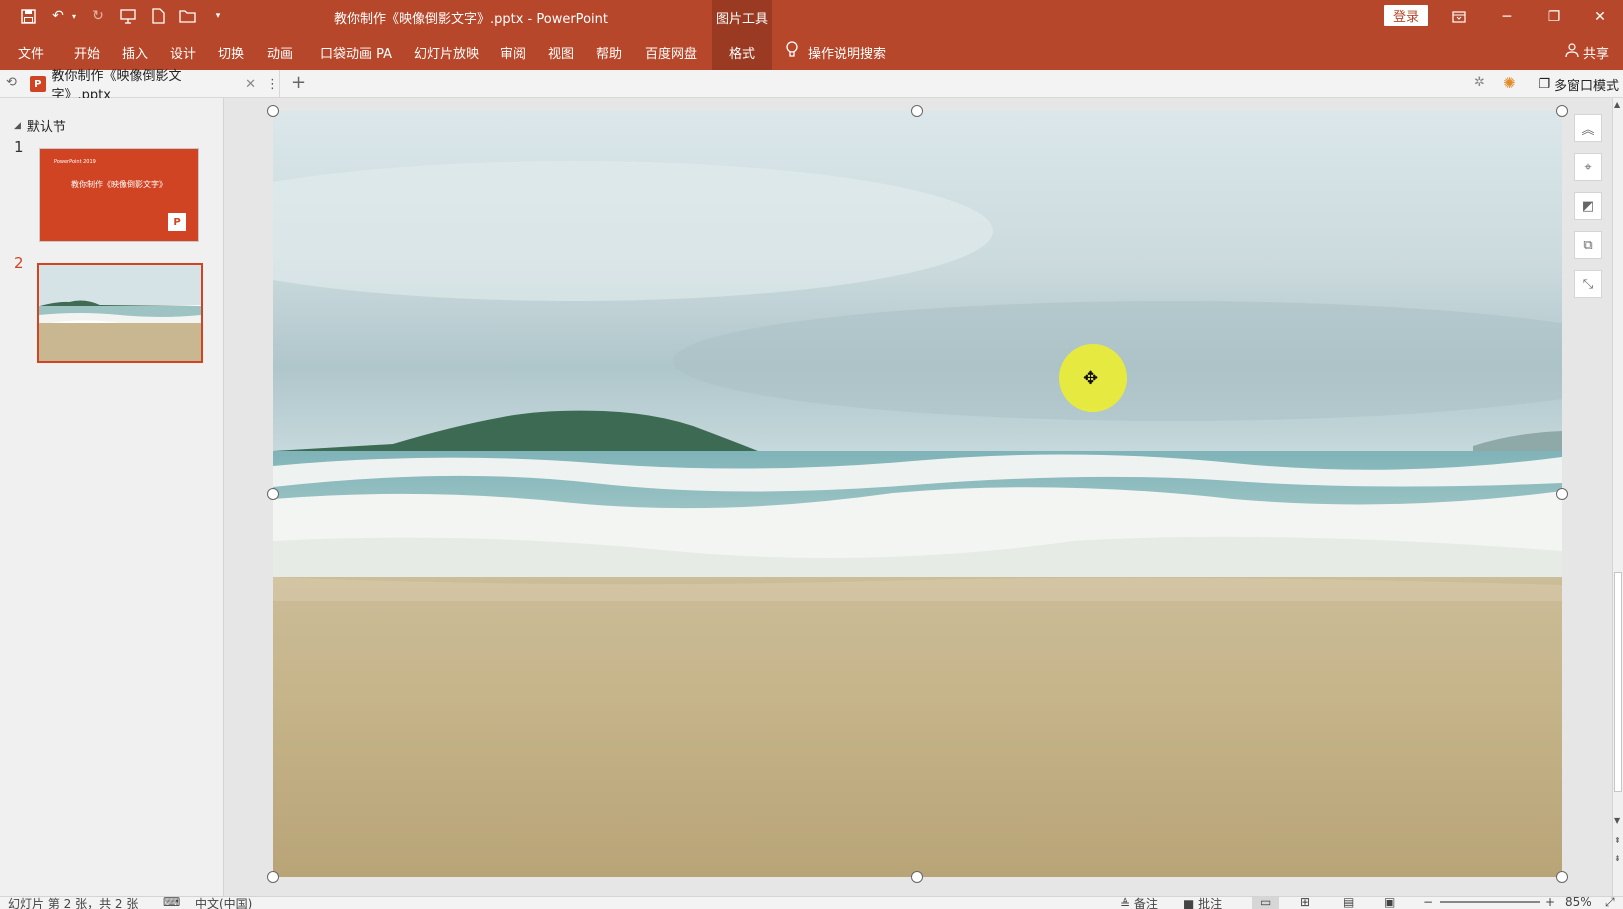 Image resolution: width=1623 pixels, height=909 pixels. I want to click on lightbulb-icon, so click(792, 52).